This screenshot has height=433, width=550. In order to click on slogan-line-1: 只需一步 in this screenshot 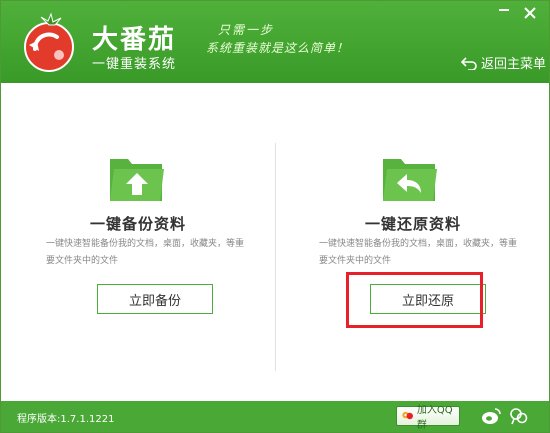, I will do `click(246, 30)`.